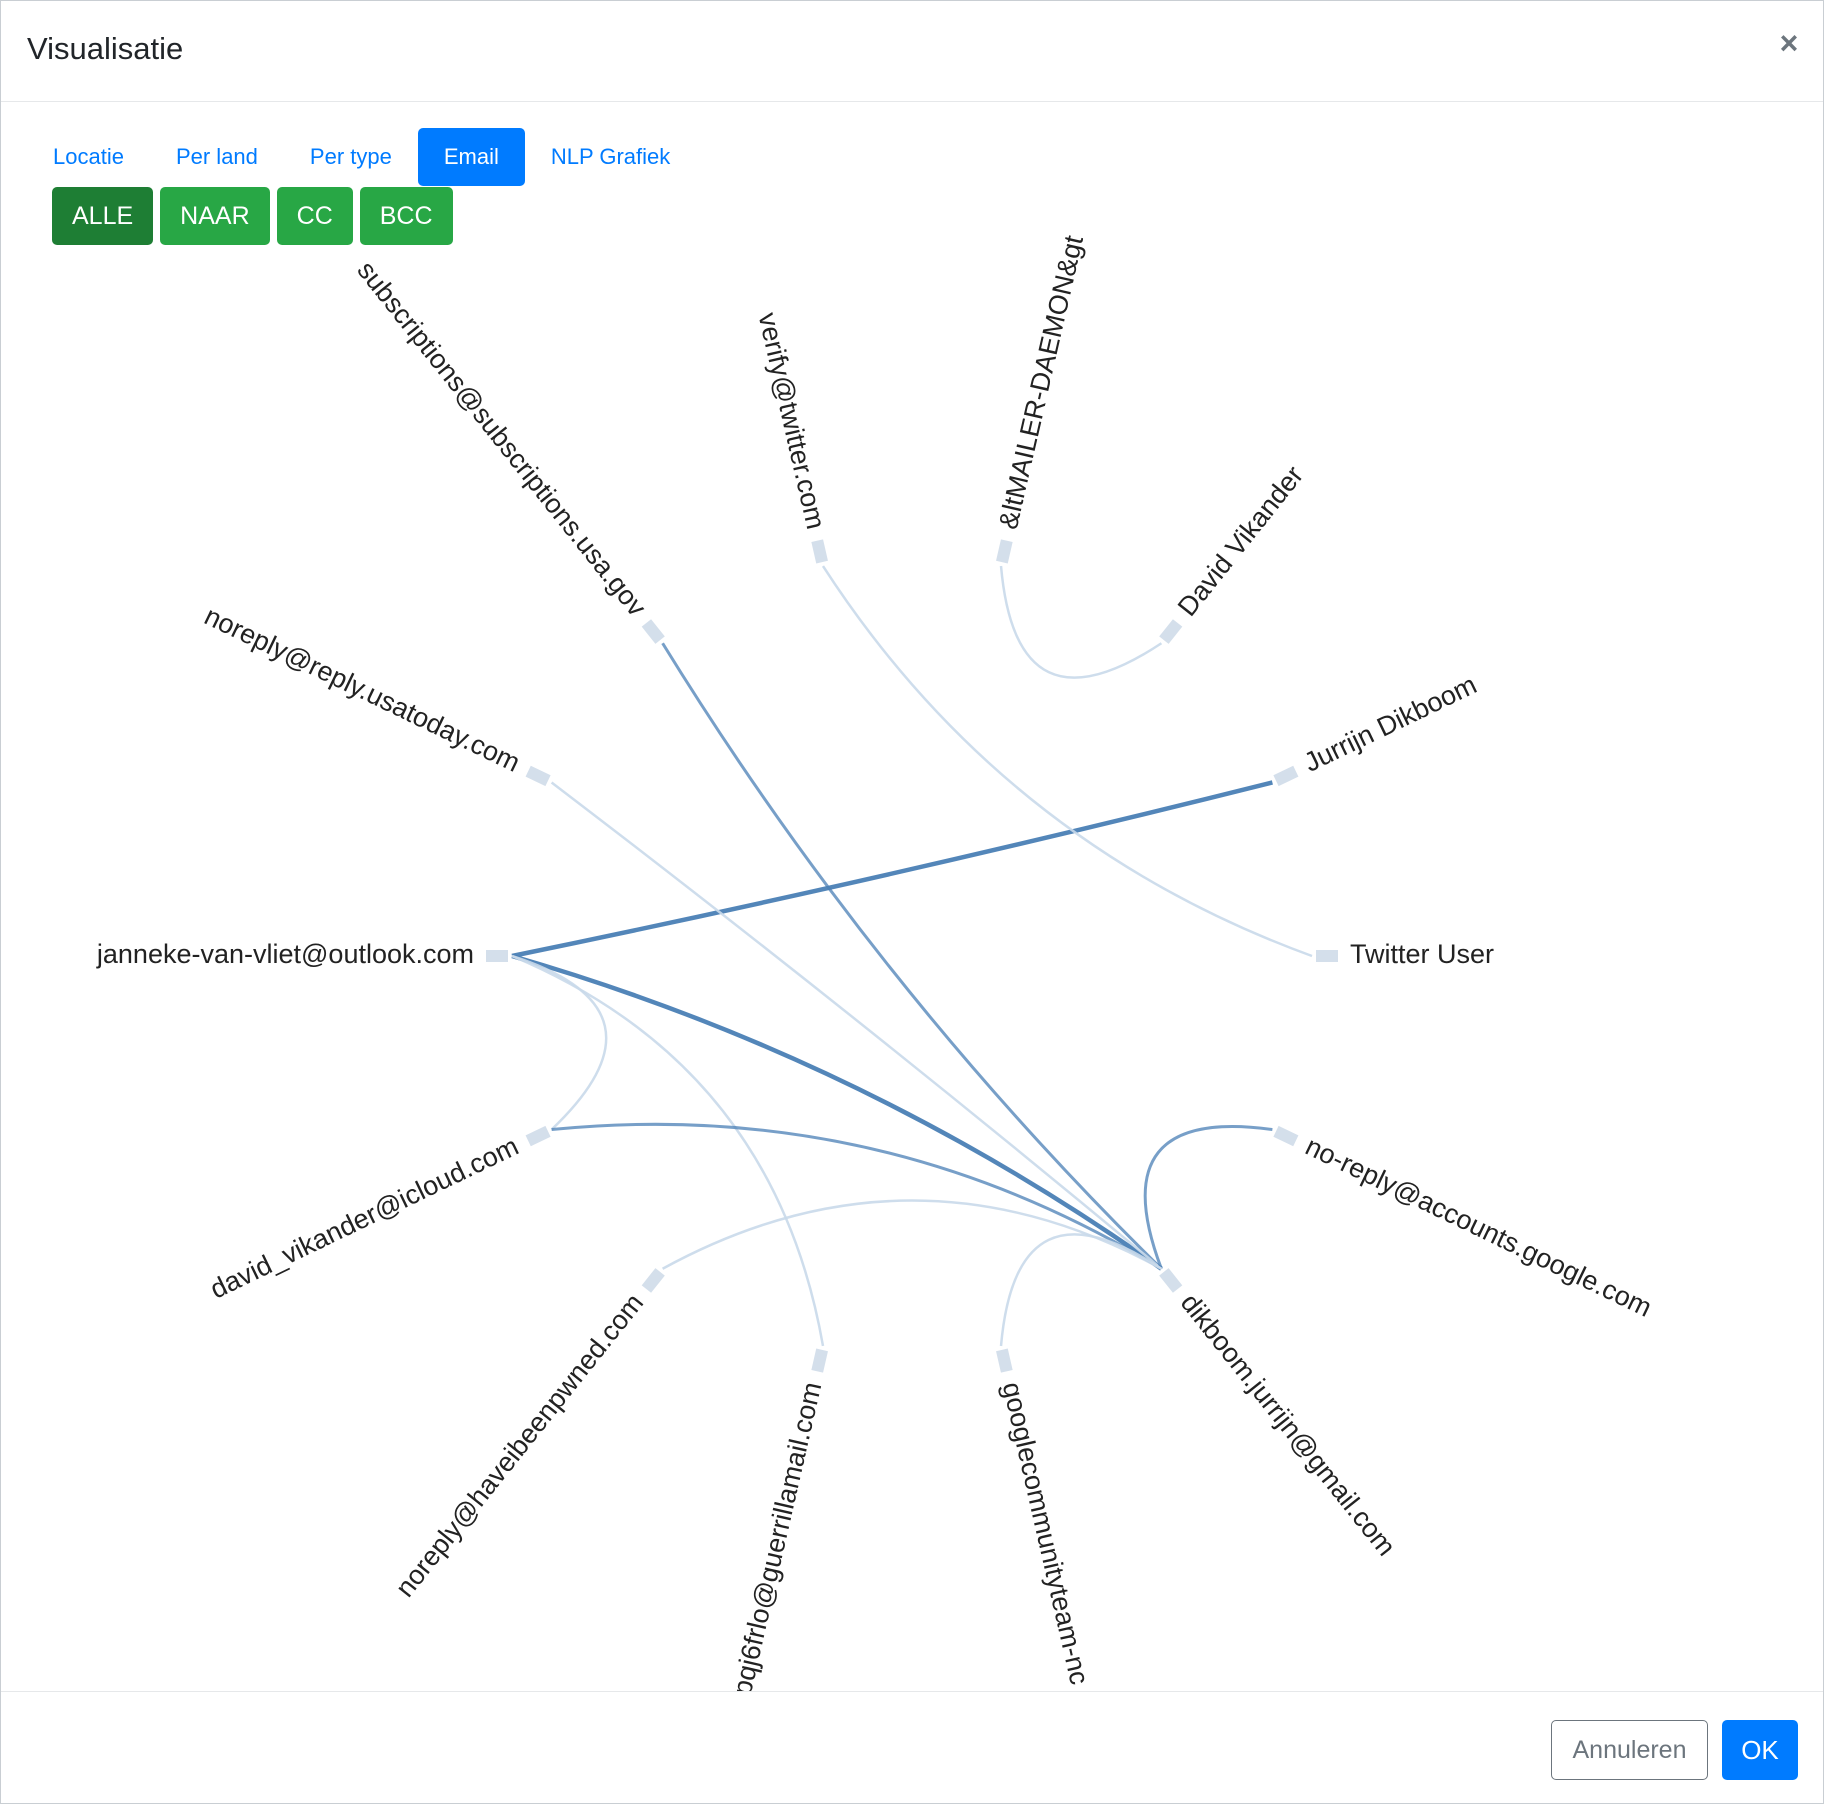 The height and width of the screenshot is (1804, 1824). What do you see at coordinates (1478, 1227) in the screenshot?
I see `node-label: no-reply@accounts.google.com` at bounding box center [1478, 1227].